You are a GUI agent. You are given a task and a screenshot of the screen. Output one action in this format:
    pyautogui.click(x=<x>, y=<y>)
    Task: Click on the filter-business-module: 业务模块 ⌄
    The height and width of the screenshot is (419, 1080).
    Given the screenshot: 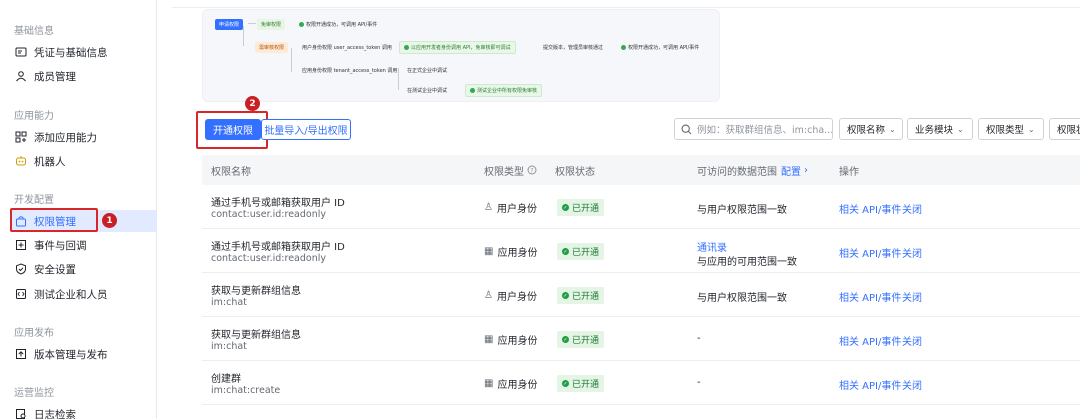 What is the action you would take?
    pyautogui.click(x=940, y=129)
    